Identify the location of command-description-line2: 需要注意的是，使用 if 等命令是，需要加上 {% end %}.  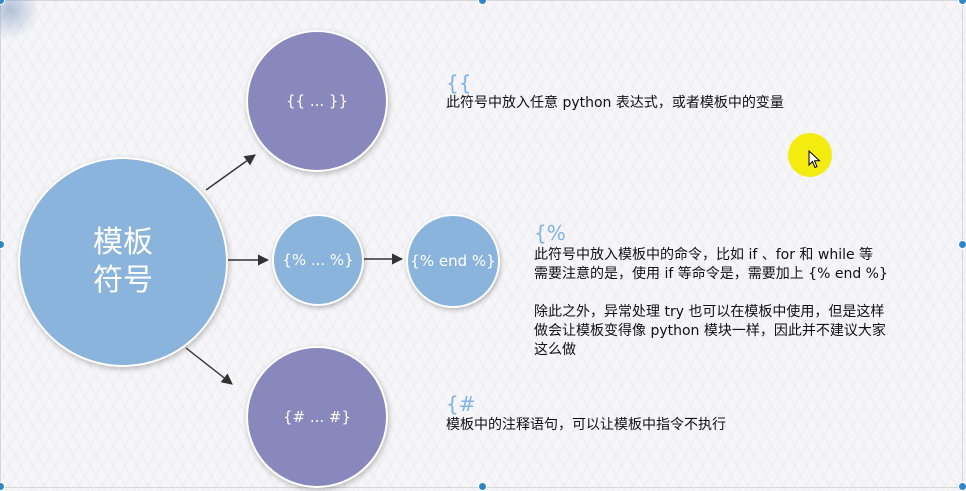
(711, 274).